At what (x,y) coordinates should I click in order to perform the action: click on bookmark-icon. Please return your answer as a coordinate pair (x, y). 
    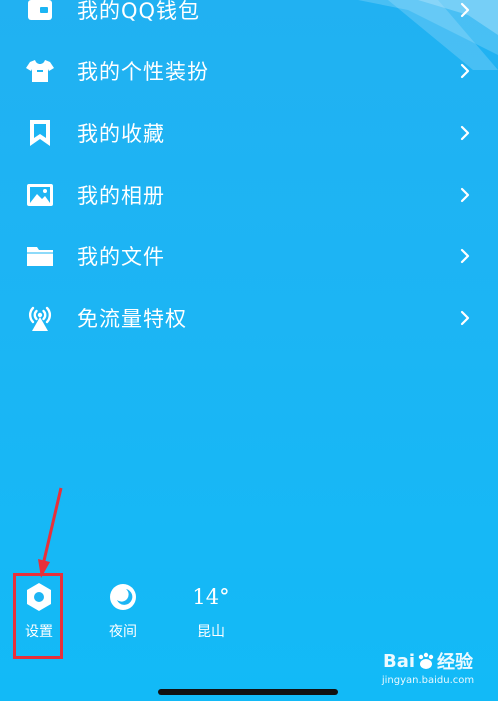
    Looking at the image, I should click on (40, 133).